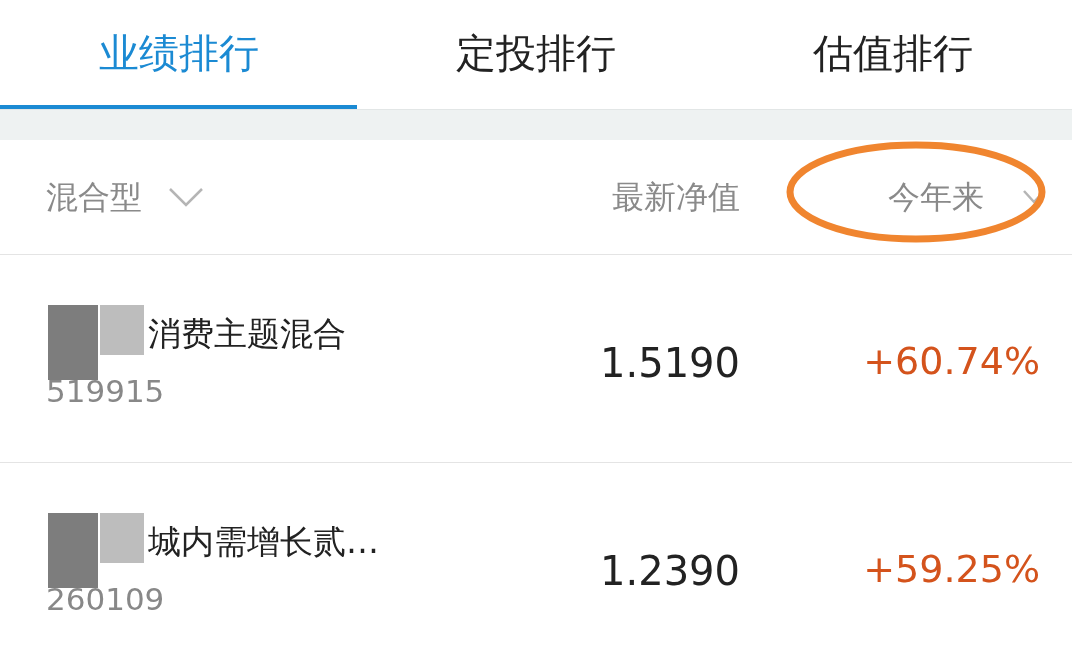  What do you see at coordinates (670, 363) in the screenshot?
I see `net-value: 1.5190` at bounding box center [670, 363].